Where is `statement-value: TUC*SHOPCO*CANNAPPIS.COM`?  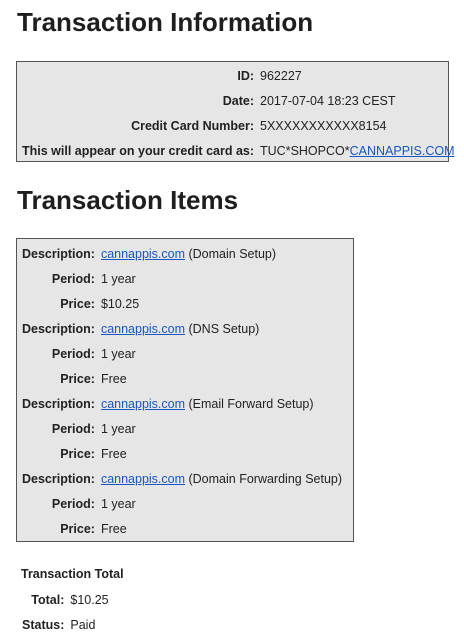 statement-value: TUC*SHOPCO*CANNAPPIS.COM is located at coordinates (357, 150).